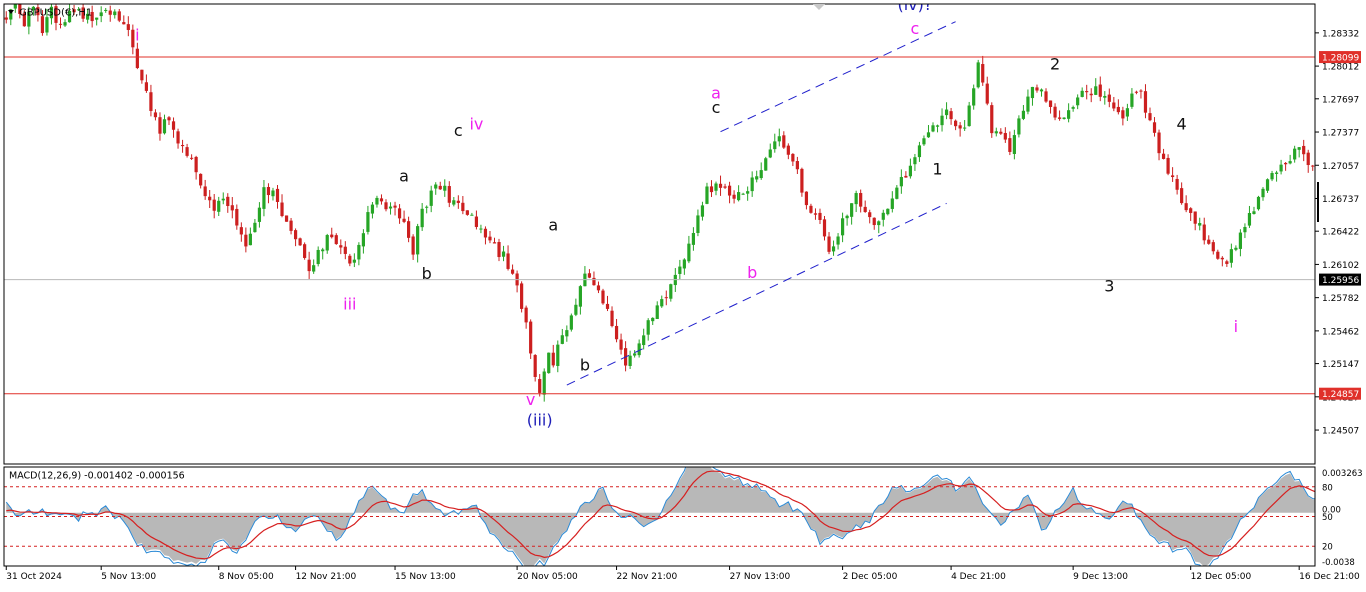  I want to click on time-tick-label: 12 Nov 21:00, so click(326, 577).